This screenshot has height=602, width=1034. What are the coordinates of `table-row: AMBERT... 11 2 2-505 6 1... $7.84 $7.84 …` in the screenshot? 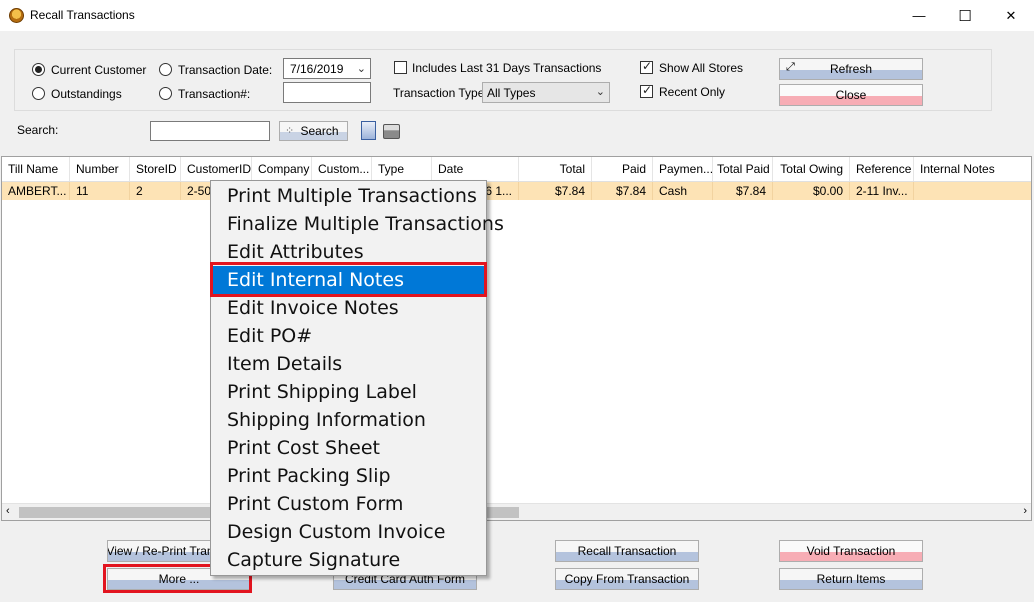 It's located at (516, 191).